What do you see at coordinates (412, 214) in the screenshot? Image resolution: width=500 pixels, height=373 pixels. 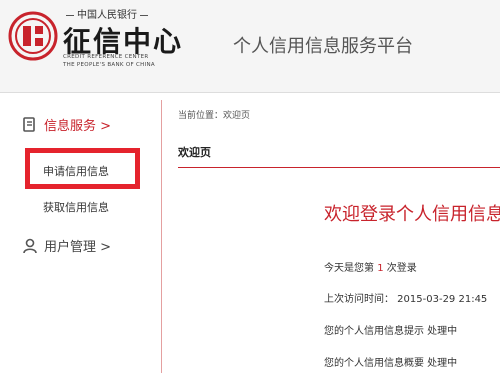 I see `welcome-title: 欢迎登录个人信用信息` at bounding box center [412, 214].